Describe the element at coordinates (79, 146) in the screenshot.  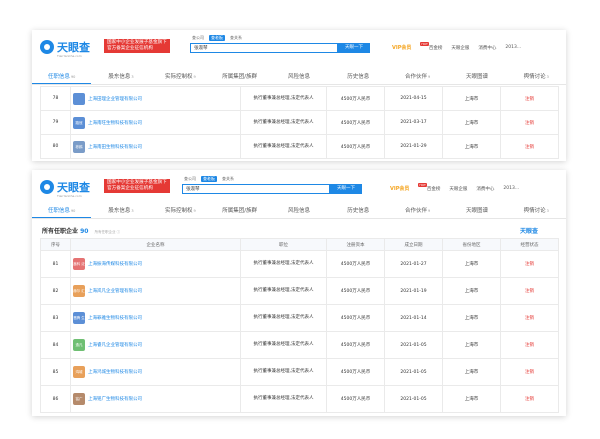
I see `company-logo-icon: 彬鸥` at that location.